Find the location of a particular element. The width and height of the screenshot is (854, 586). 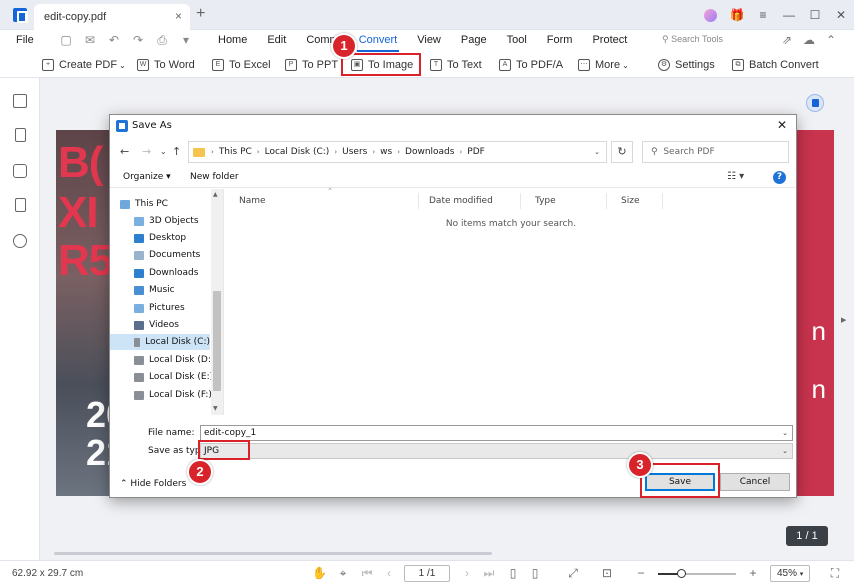

customize-dropdown-icon: ▾ is located at coordinates (186, 40).